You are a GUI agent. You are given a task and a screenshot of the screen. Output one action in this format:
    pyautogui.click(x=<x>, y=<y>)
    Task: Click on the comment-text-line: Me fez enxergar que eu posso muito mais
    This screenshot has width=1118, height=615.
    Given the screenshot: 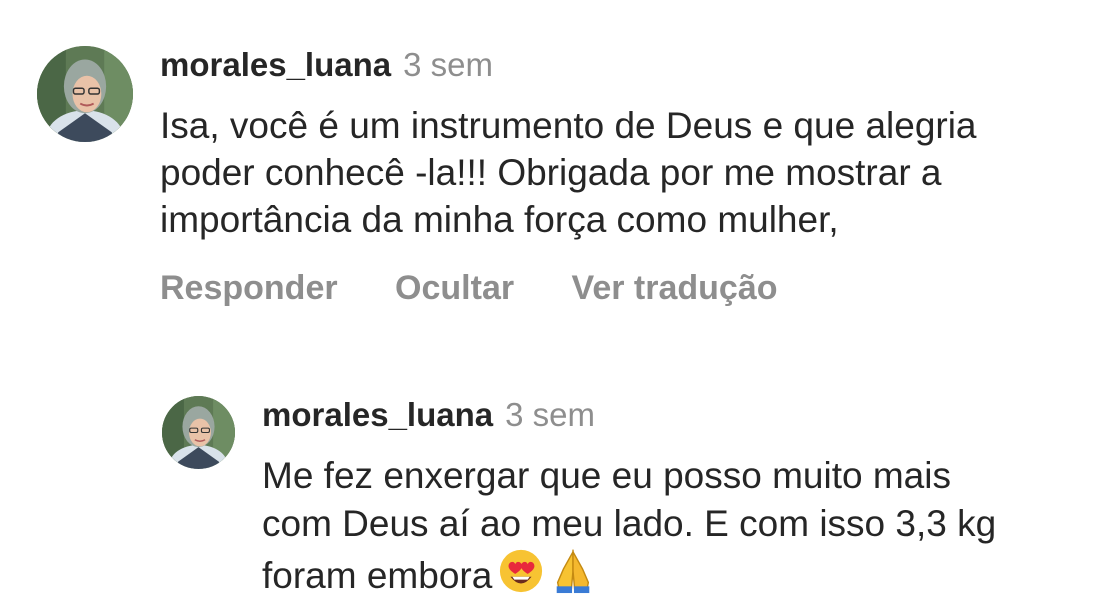 What is the action you would take?
    pyautogui.click(x=606, y=475)
    